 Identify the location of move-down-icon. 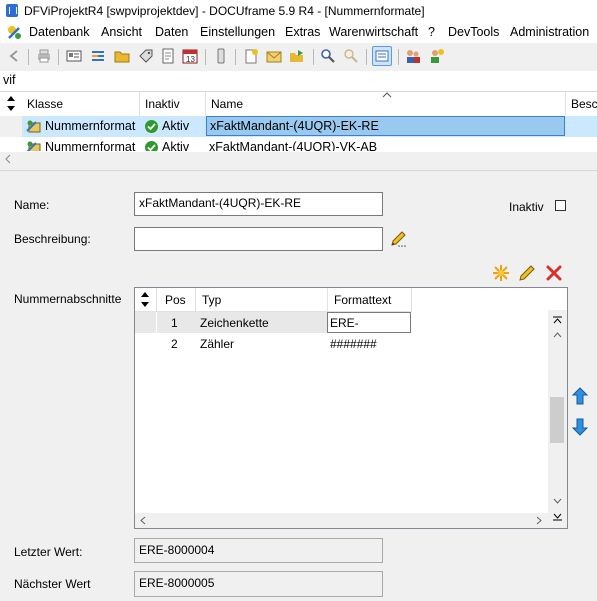
(580, 427).